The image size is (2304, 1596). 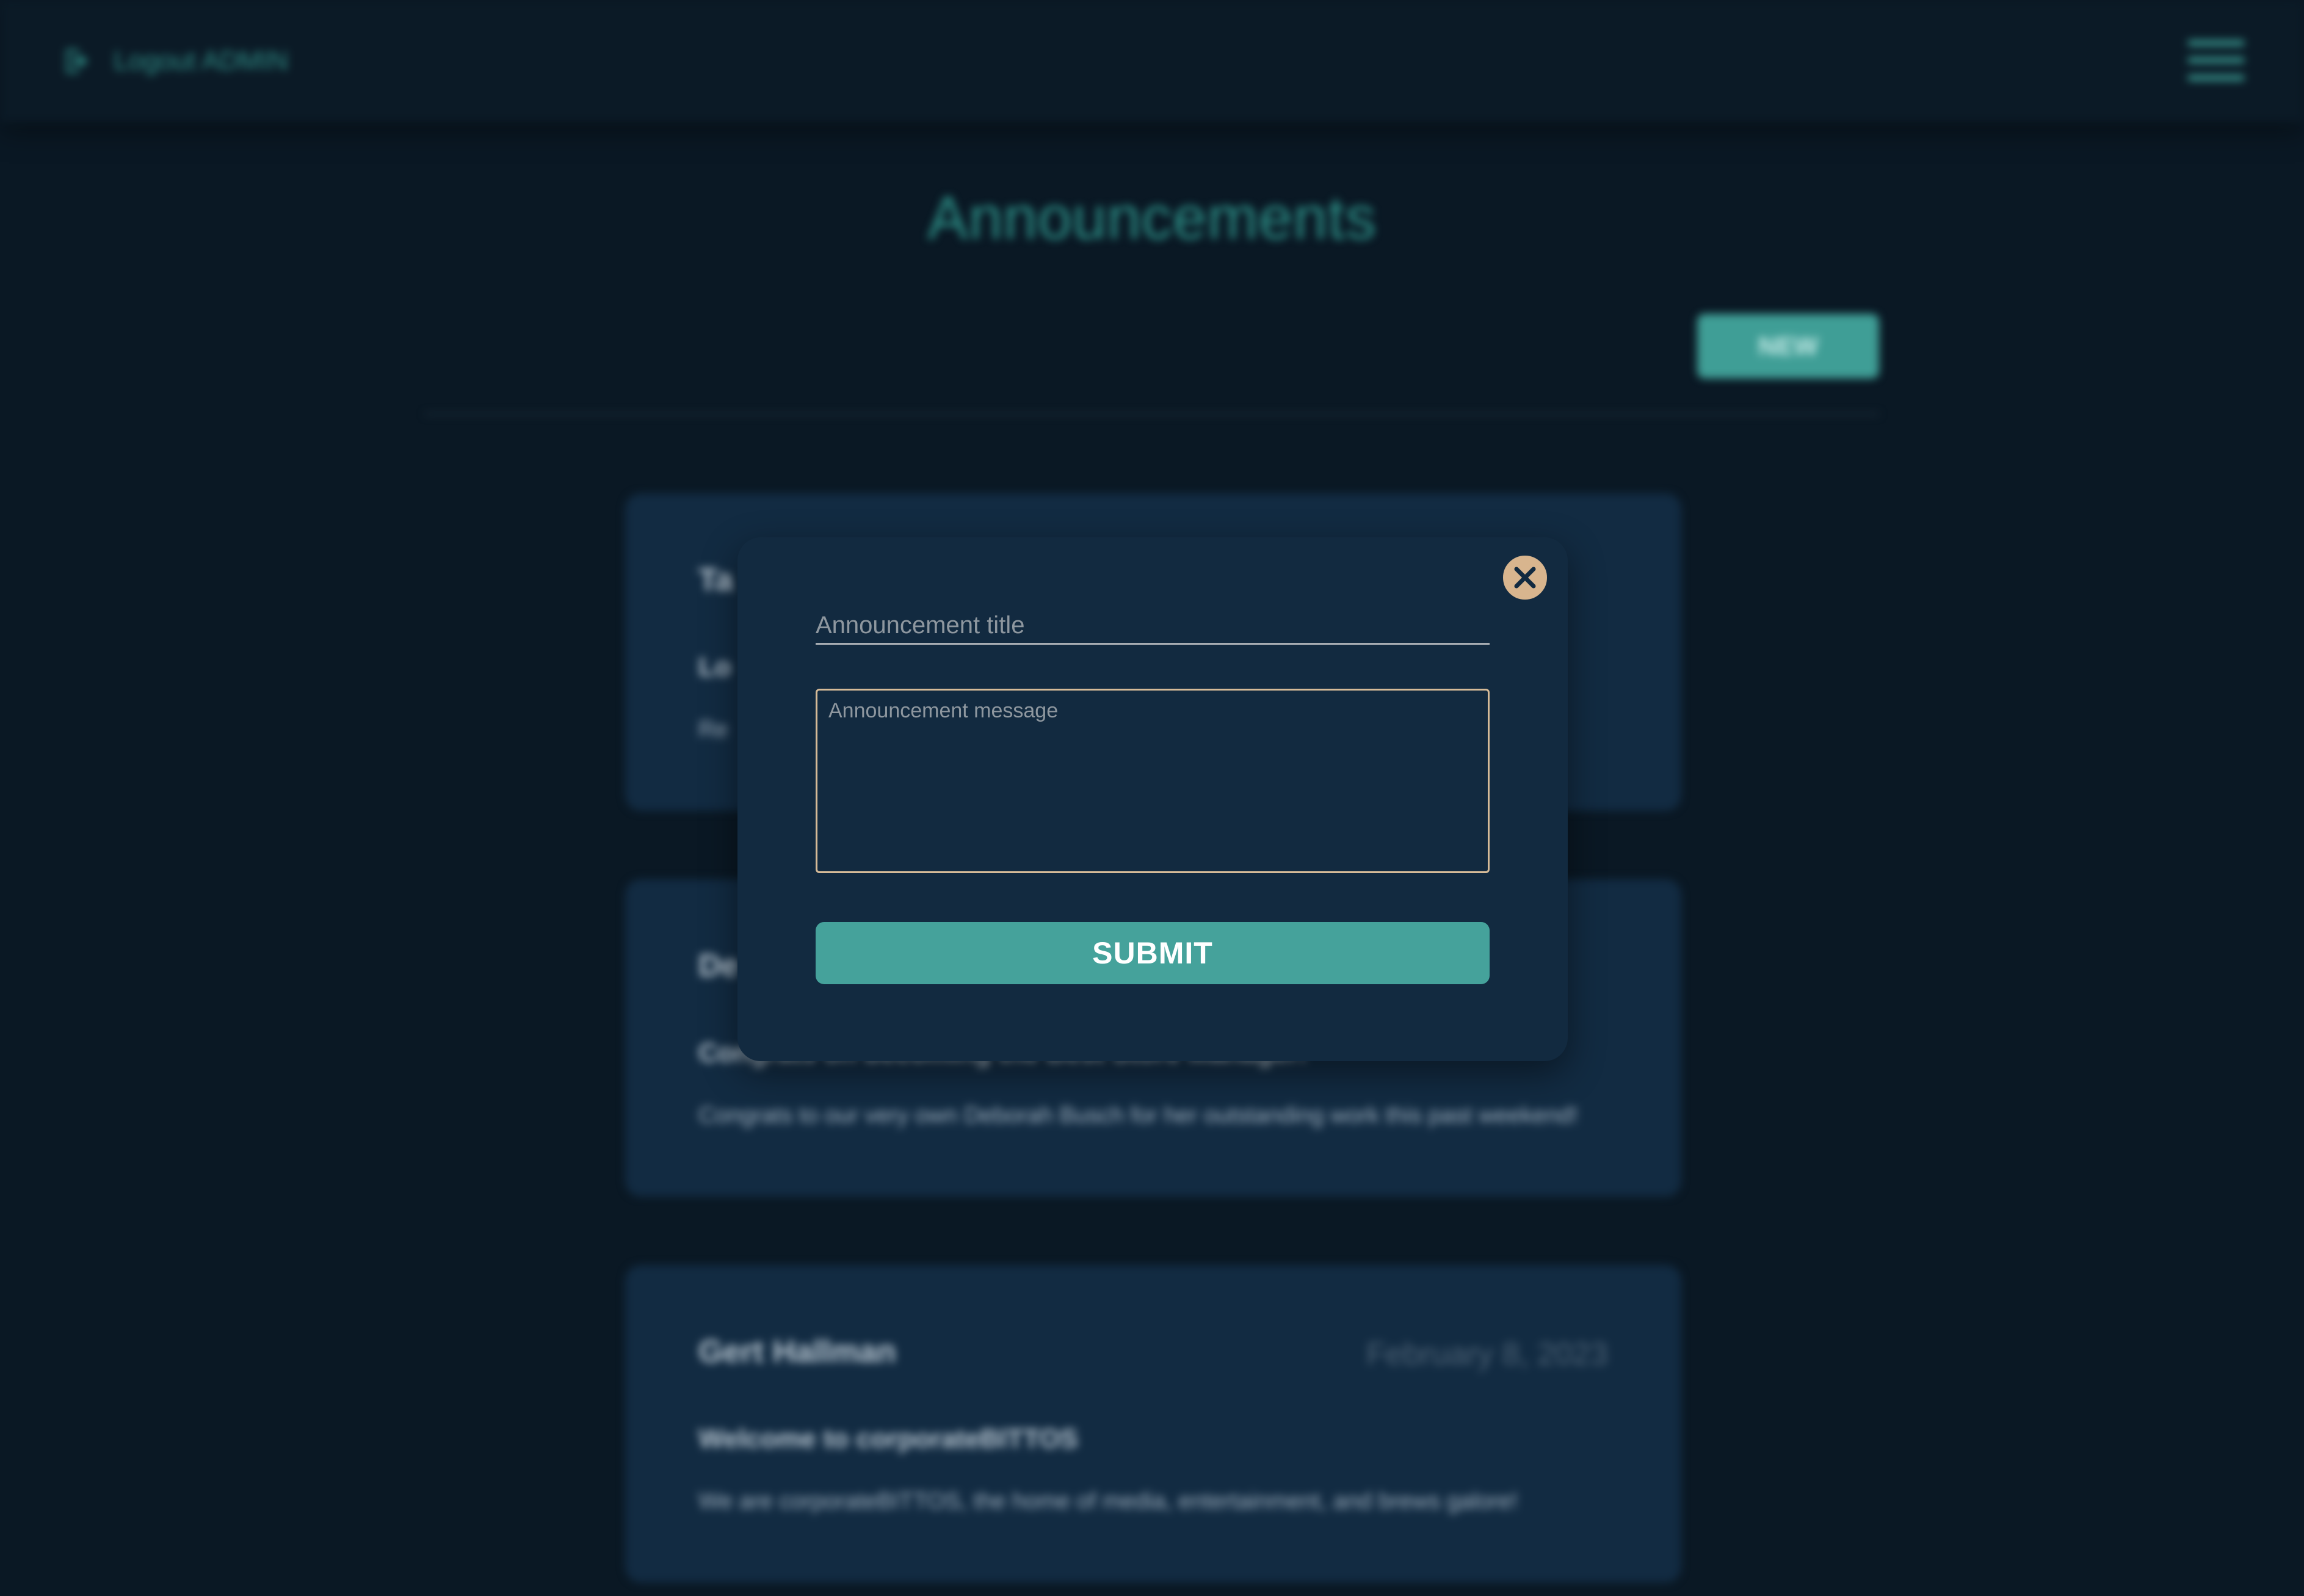 I want to click on logout-icon, so click(x=77, y=61).